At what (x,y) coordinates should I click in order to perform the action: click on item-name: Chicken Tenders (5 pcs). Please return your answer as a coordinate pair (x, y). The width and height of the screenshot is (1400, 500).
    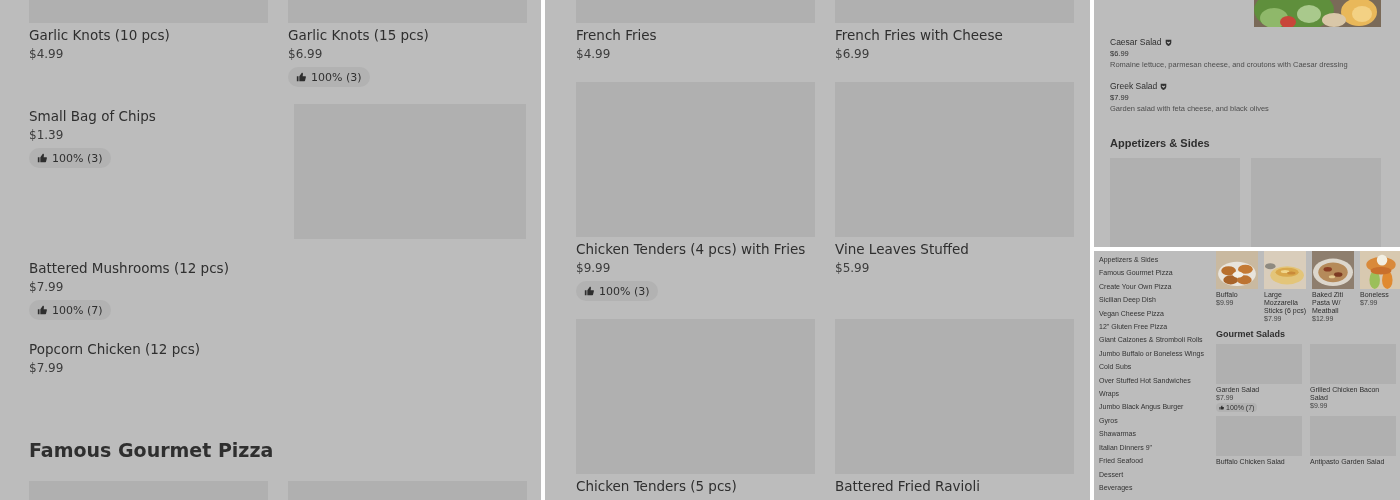
    Looking at the image, I should click on (656, 486).